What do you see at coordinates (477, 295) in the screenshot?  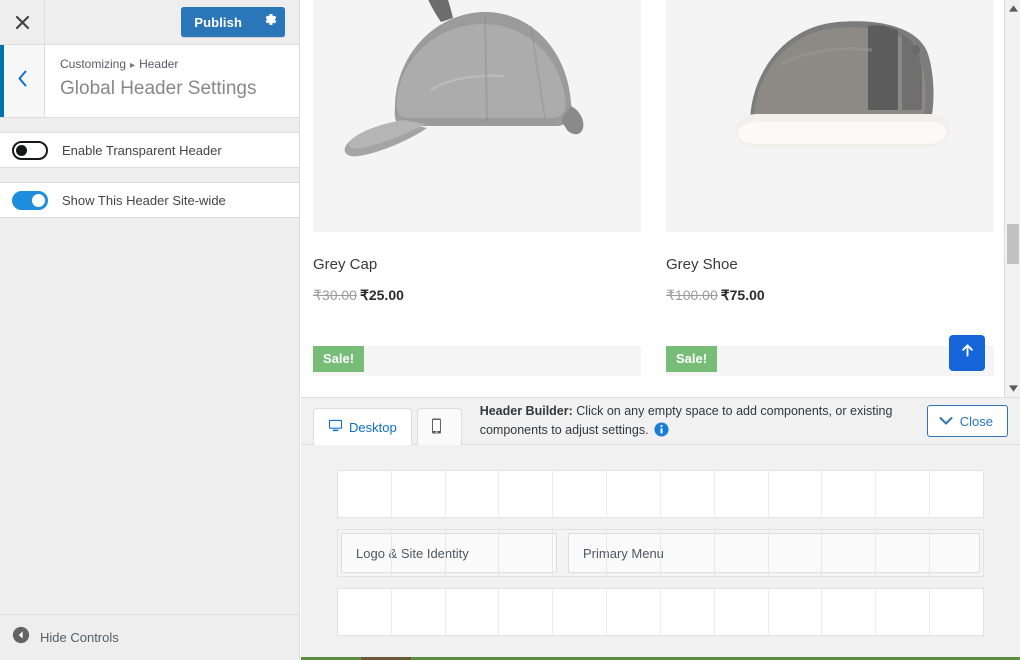 I see `product-price: ₹30.00 ₹25.00` at bounding box center [477, 295].